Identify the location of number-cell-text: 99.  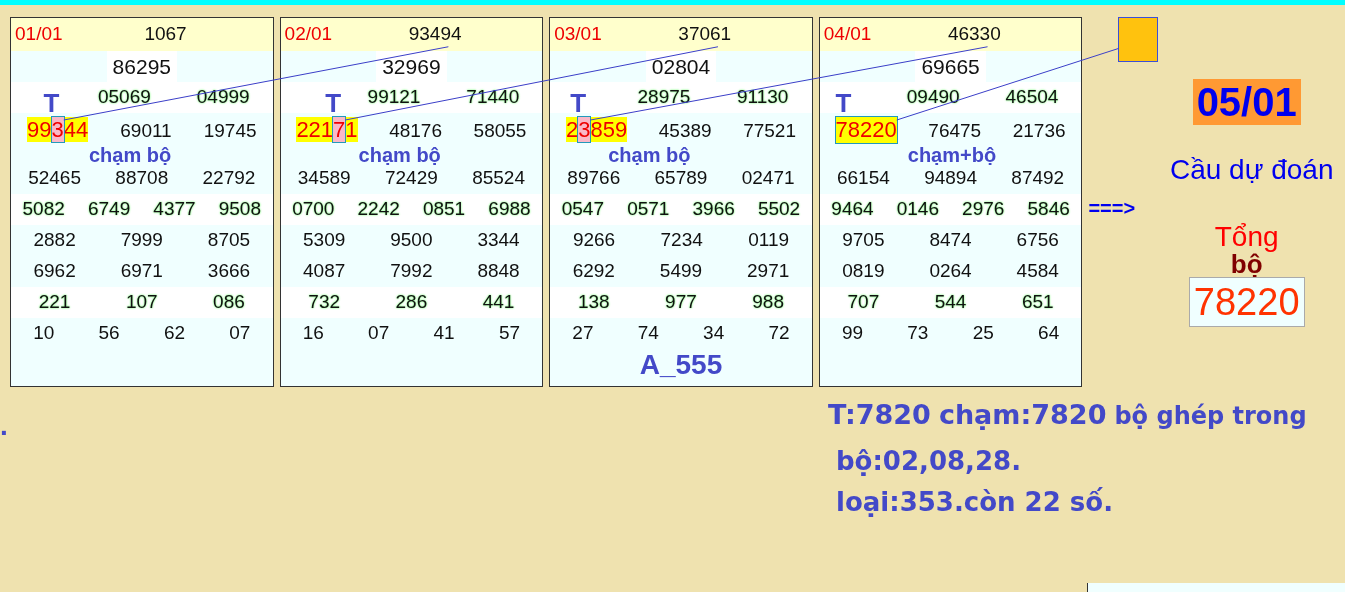
(852, 333).